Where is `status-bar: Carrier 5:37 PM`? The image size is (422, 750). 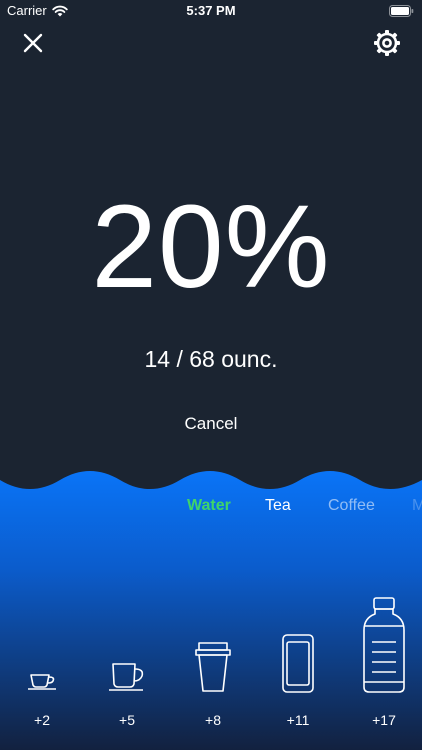
status-bar: Carrier 5:37 PM is located at coordinates (211, 11).